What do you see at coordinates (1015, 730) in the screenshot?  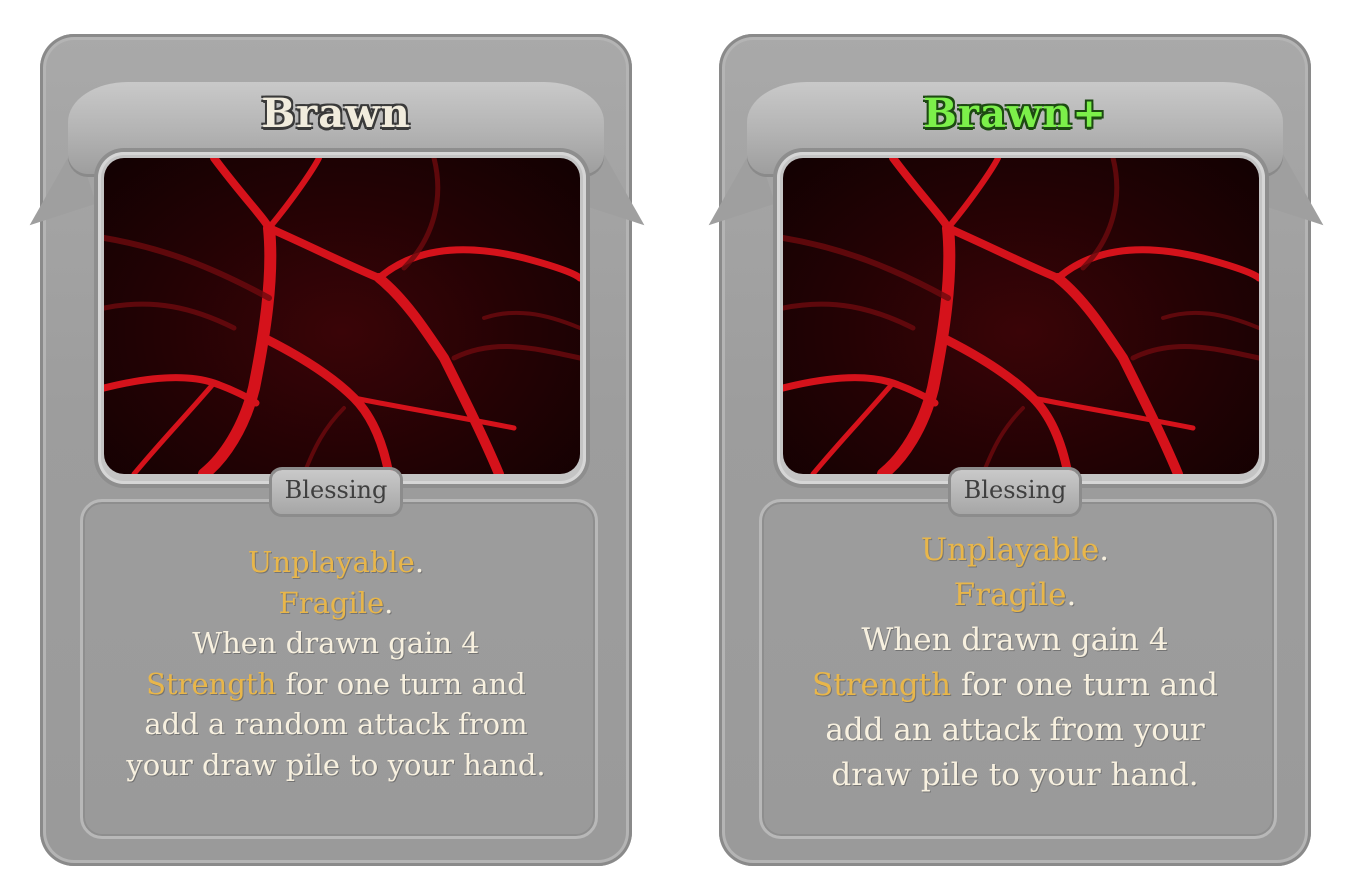 I see `desc-line-5: add an attack from your` at bounding box center [1015, 730].